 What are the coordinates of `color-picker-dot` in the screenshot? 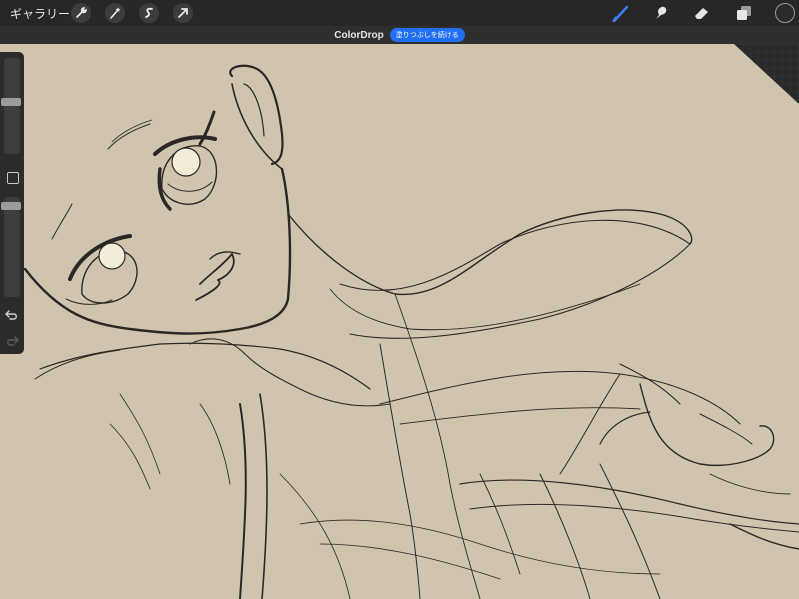 It's located at (785, 13).